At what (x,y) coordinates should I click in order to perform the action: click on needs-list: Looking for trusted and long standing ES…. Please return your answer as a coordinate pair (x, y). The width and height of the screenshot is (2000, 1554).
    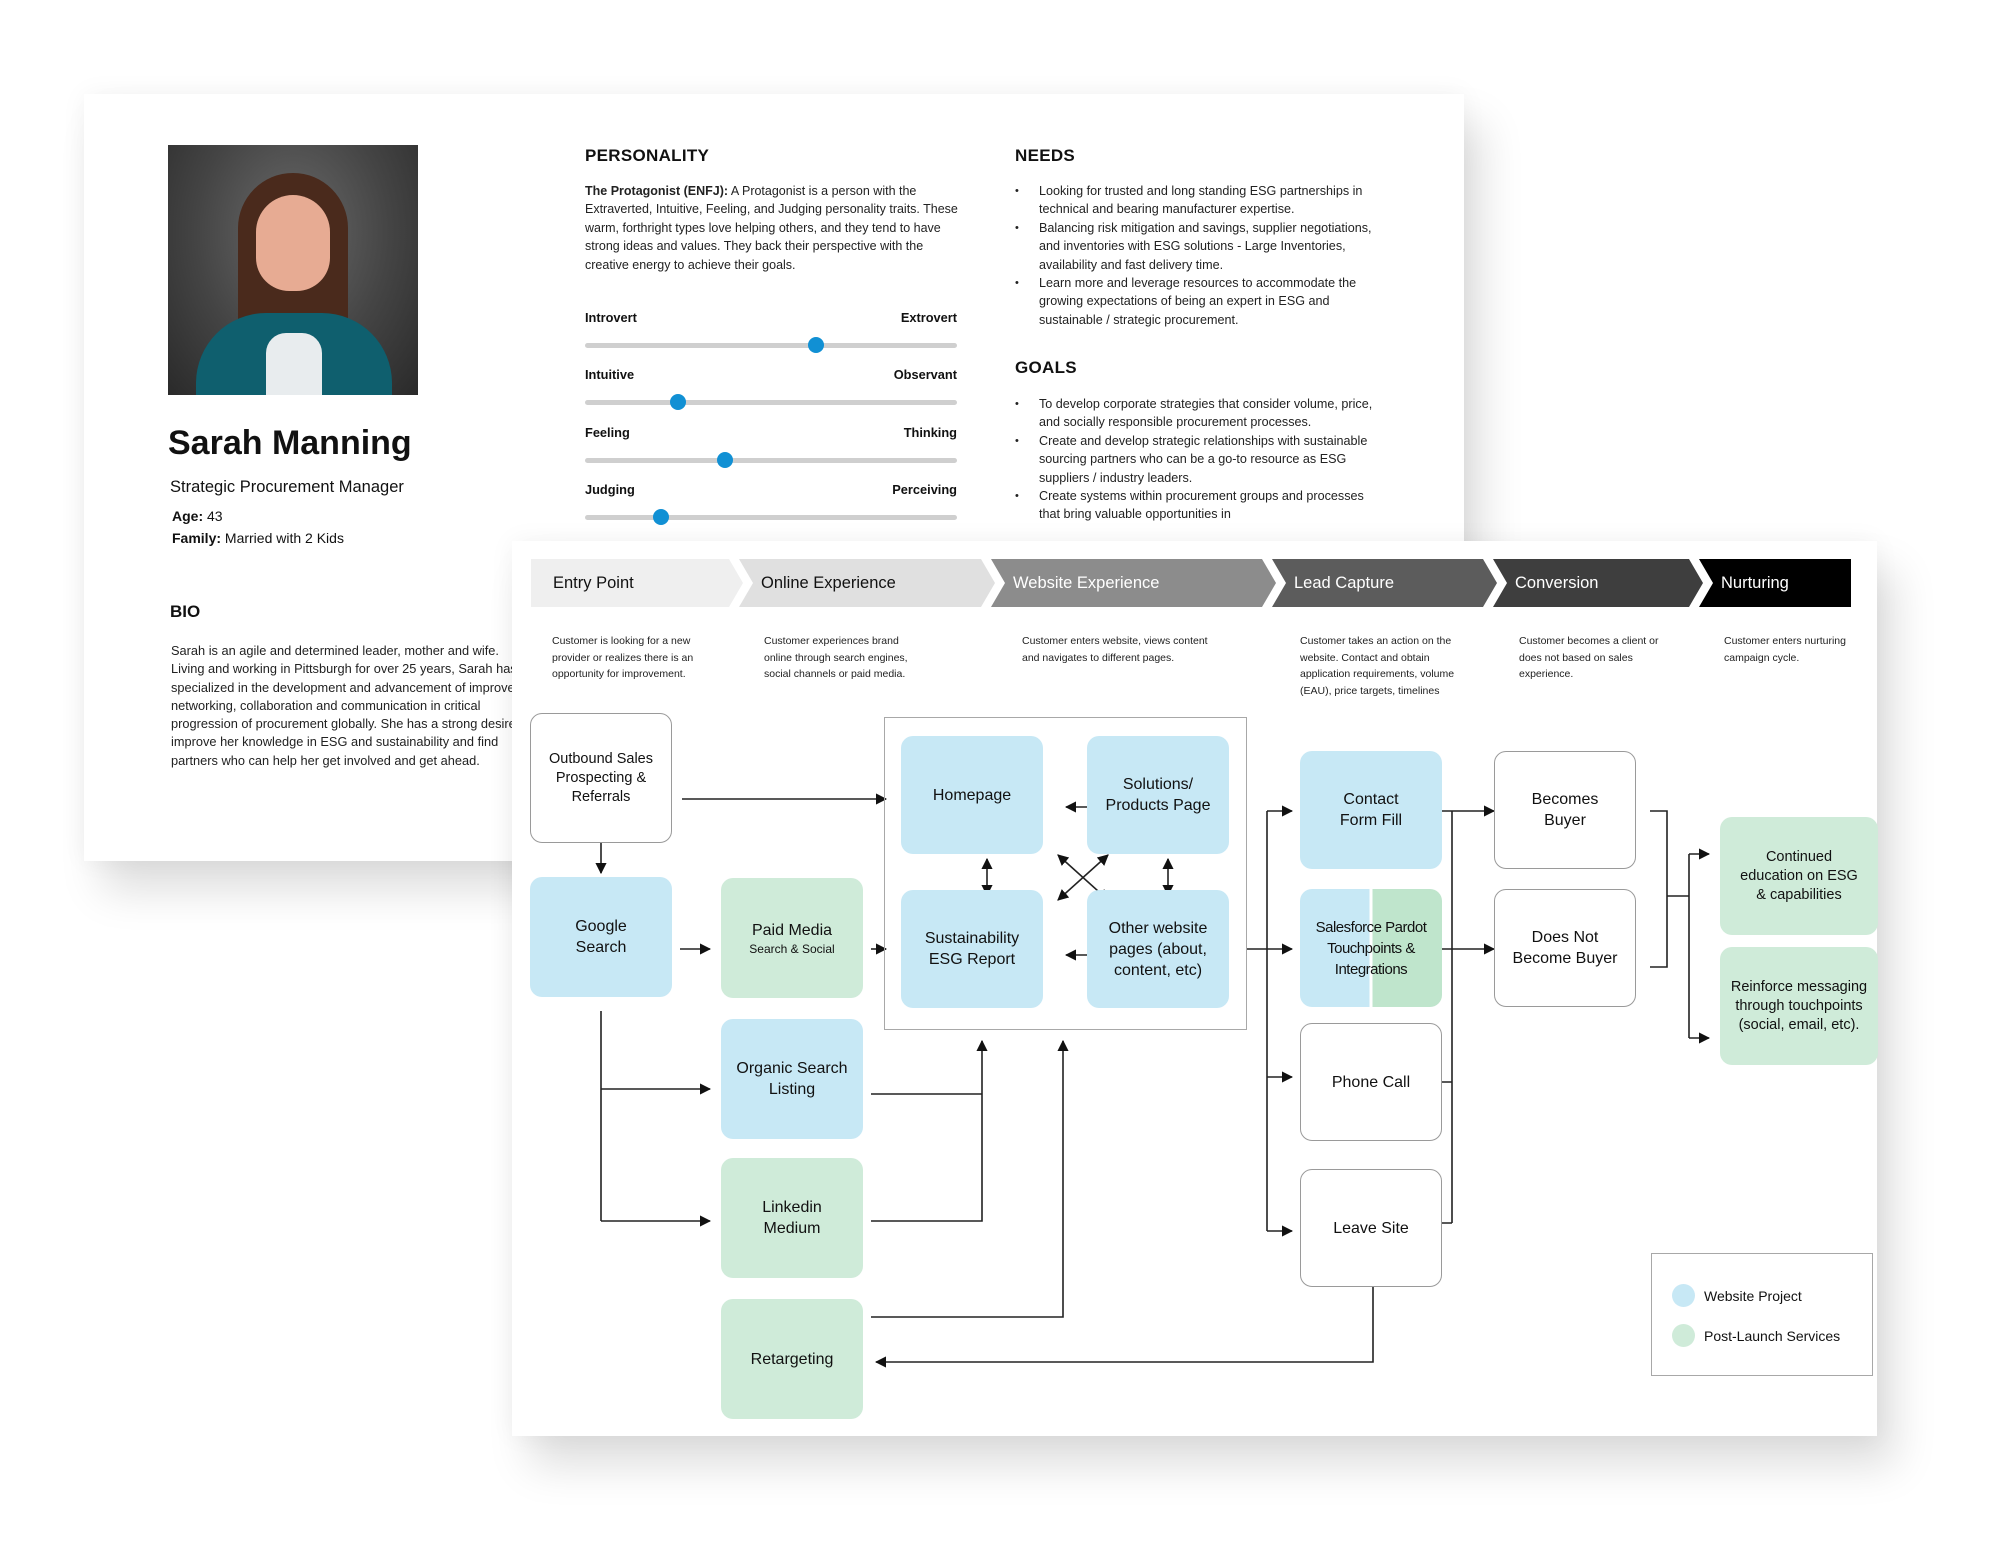
    Looking at the image, I should click on (1200, 255).